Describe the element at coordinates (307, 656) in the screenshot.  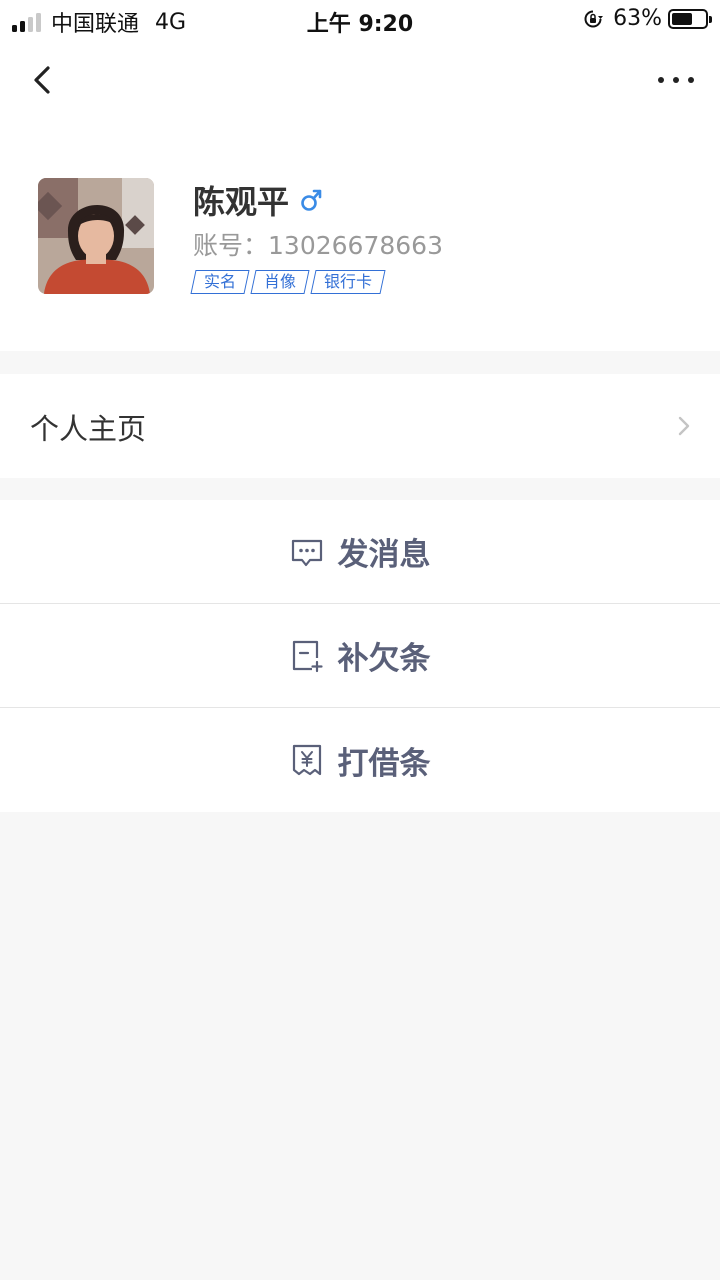
I see `iou-add-icon` at that location.